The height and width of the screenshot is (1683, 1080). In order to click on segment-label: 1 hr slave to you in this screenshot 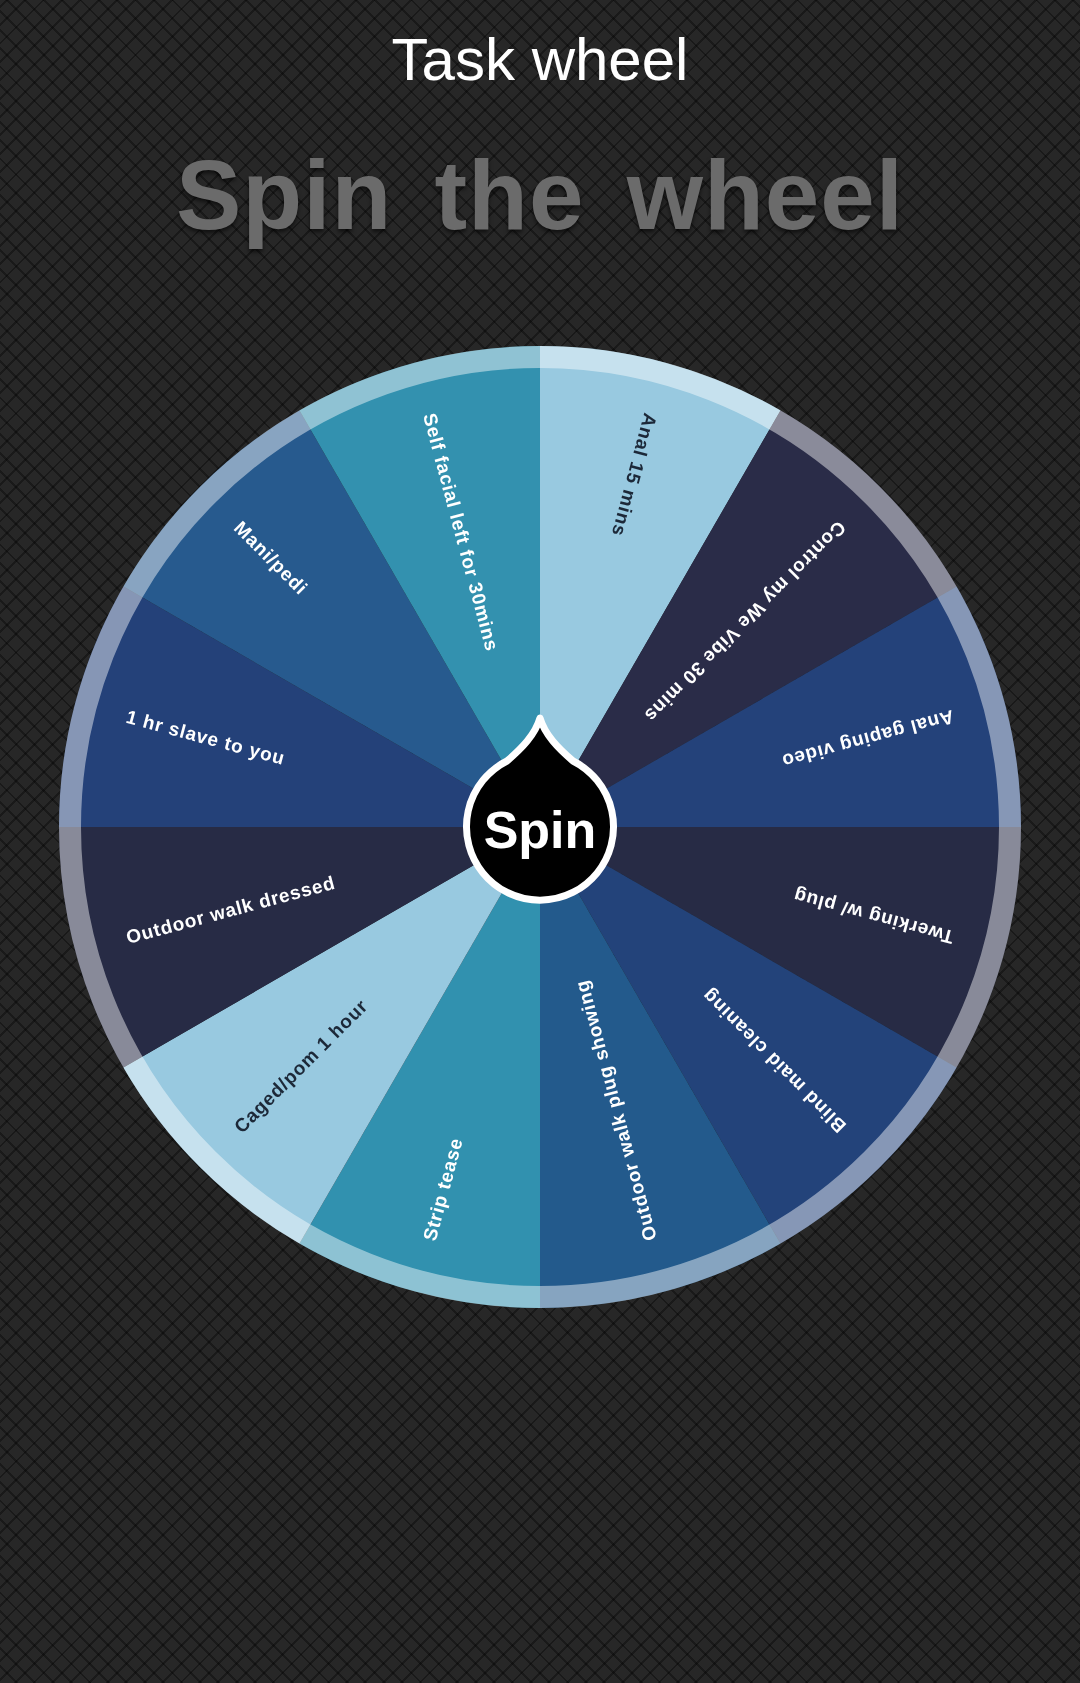, I will do `click(205, 737)`.